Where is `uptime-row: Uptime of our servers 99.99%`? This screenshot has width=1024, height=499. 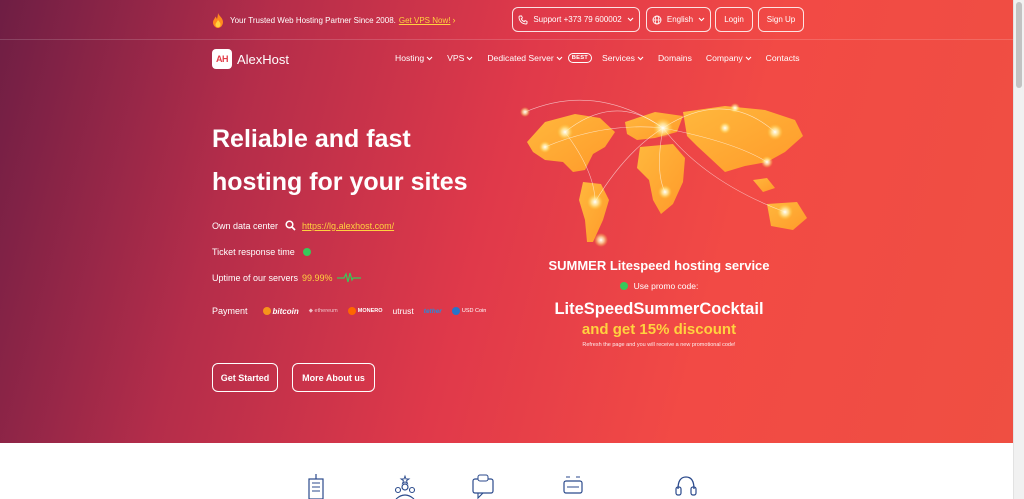 uptime-row: Uptime of our servers 99.99% is located at coordinates (286, 278).